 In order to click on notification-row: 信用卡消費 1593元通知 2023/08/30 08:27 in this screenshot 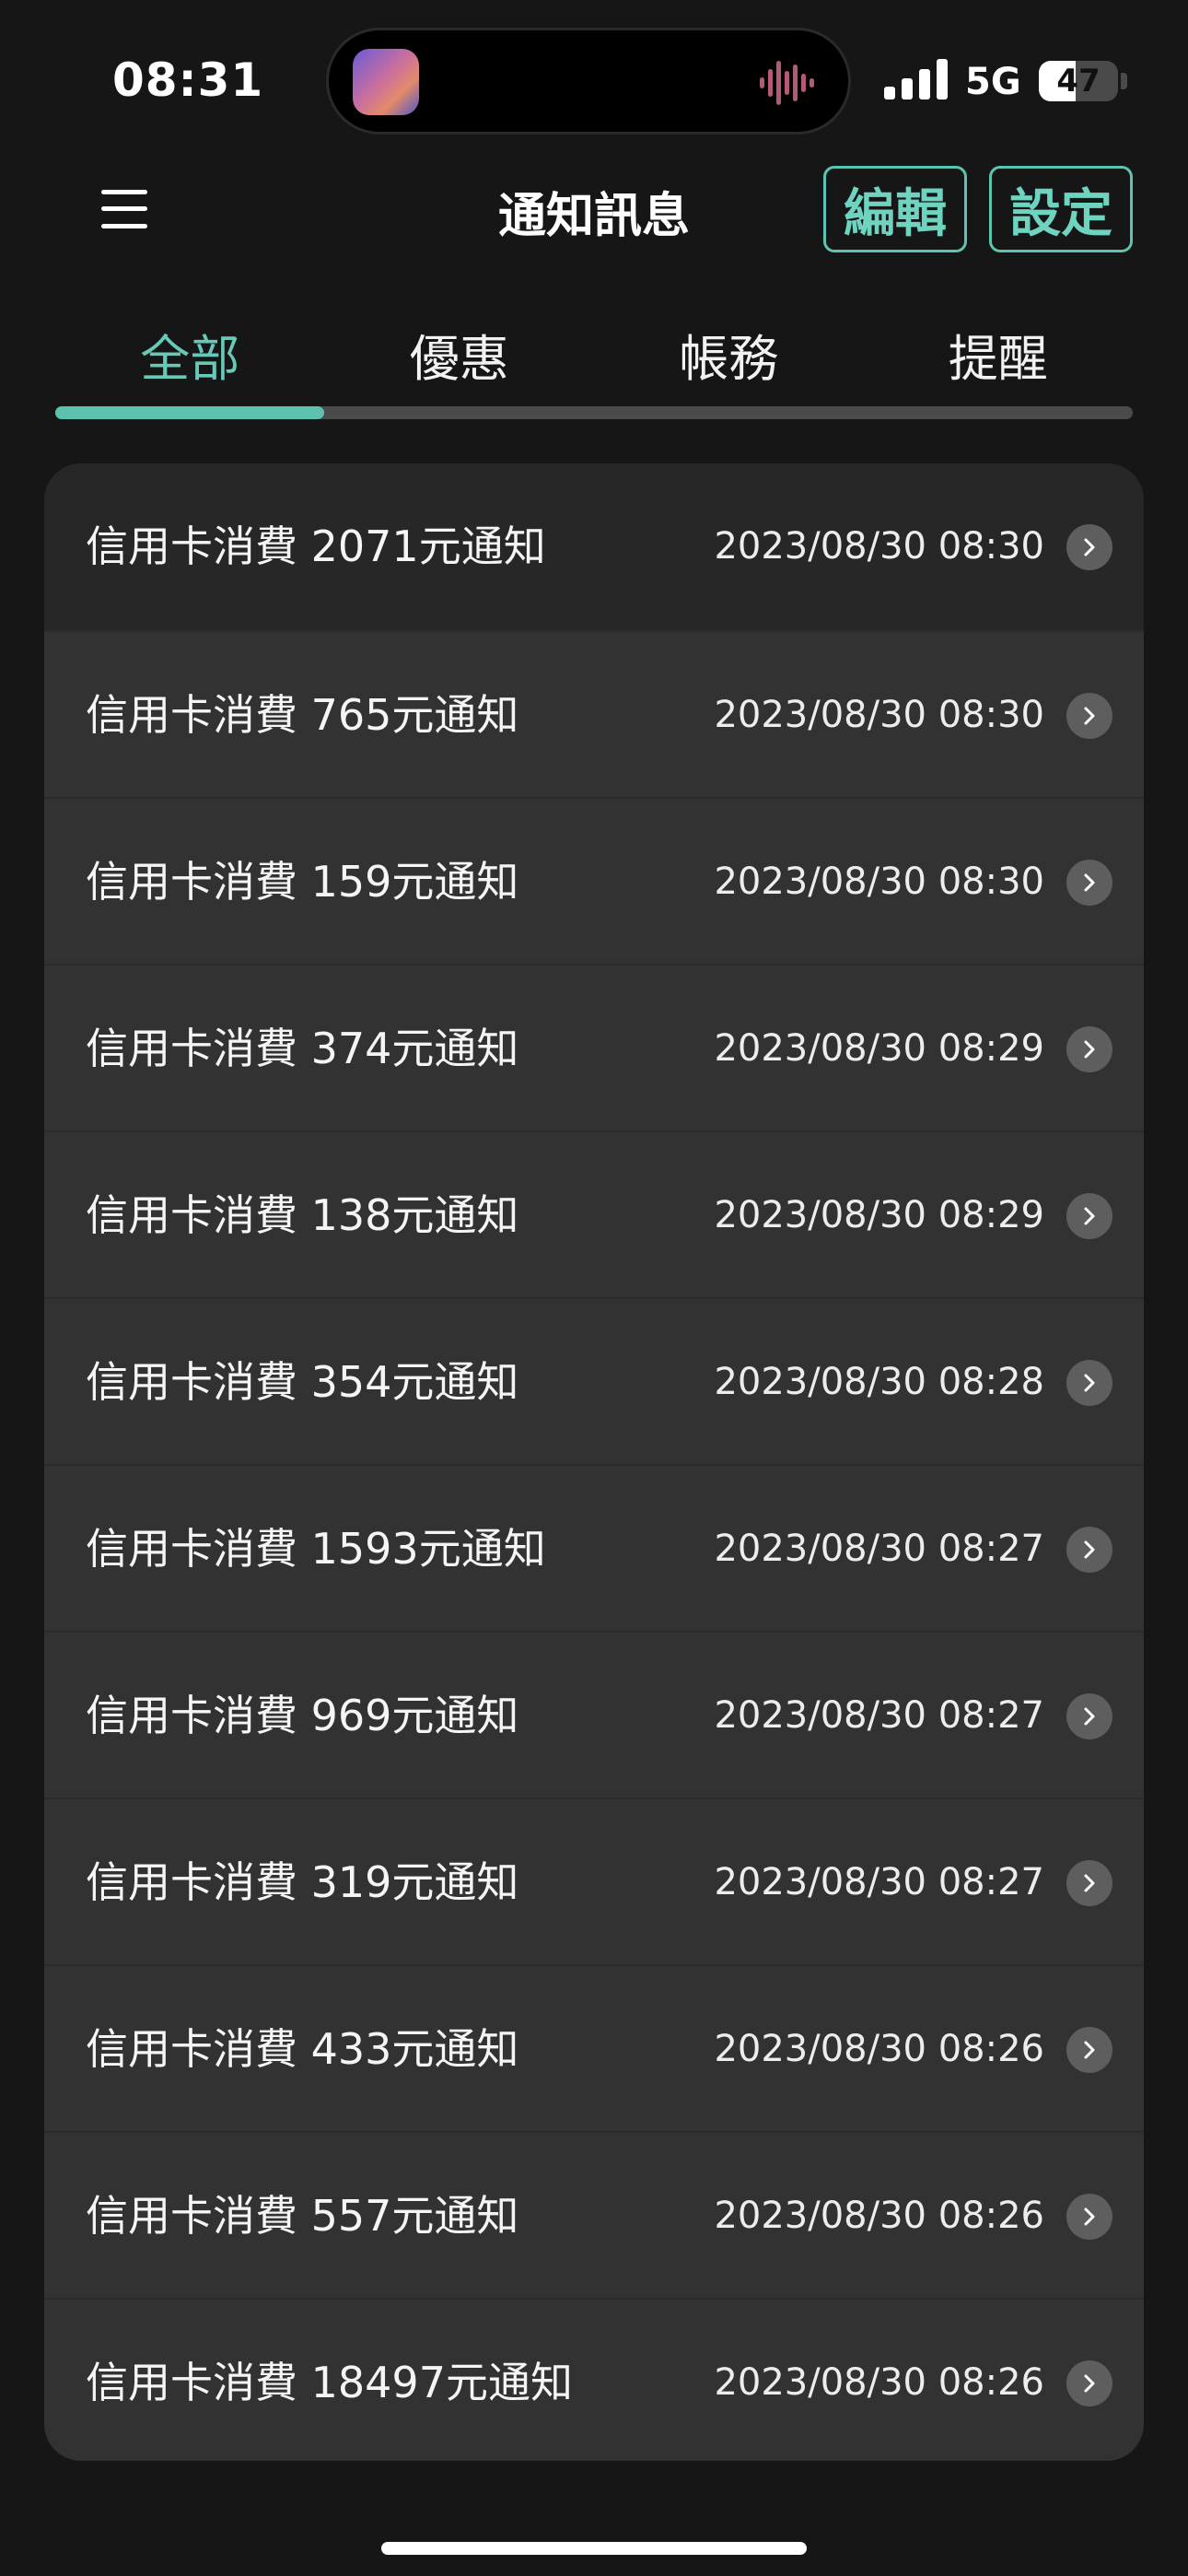, I will do `click(594, 1547)`.